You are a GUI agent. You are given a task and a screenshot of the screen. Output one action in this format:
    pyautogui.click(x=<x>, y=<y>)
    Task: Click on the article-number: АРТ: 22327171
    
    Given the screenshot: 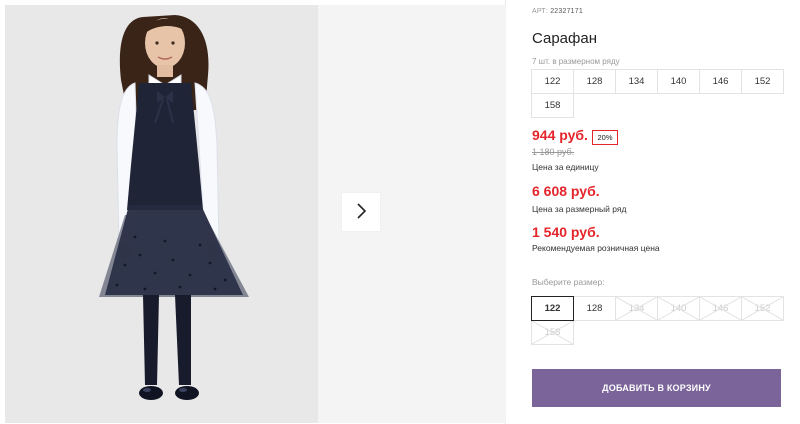 What is the action you would take?
    pyautogui.click(x=557, y=11)
    